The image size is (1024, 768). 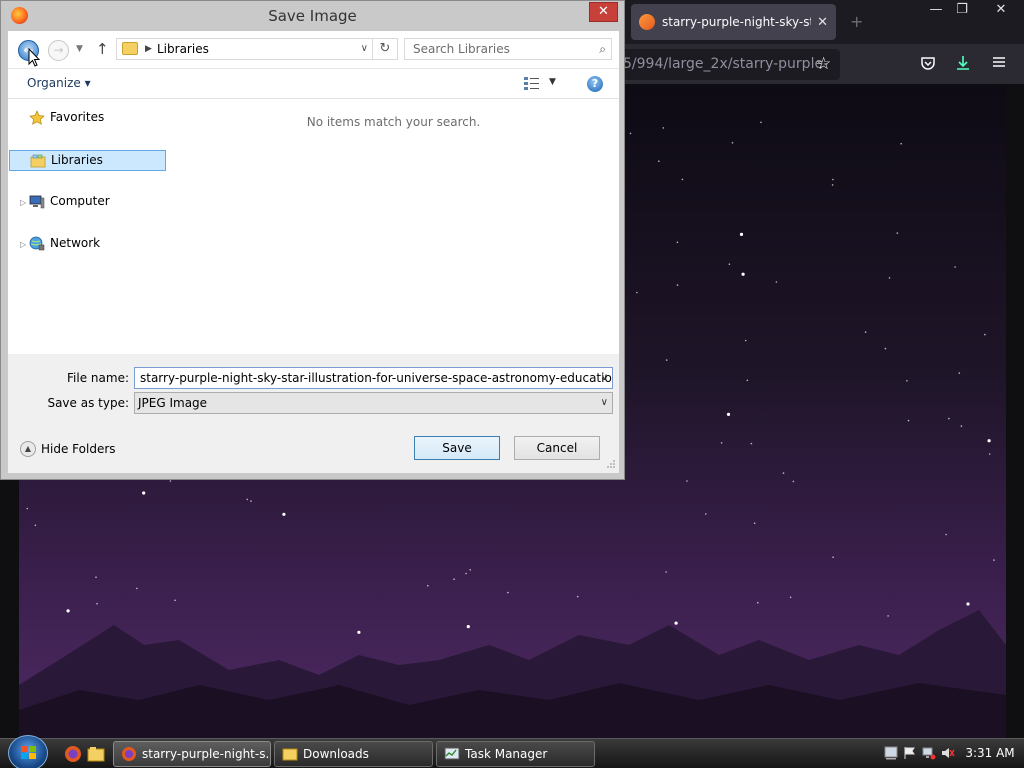 What do you see at coordinates (928, 64) in the screenshot?
I see `pocket-icon` at bounding box center [928, 64].